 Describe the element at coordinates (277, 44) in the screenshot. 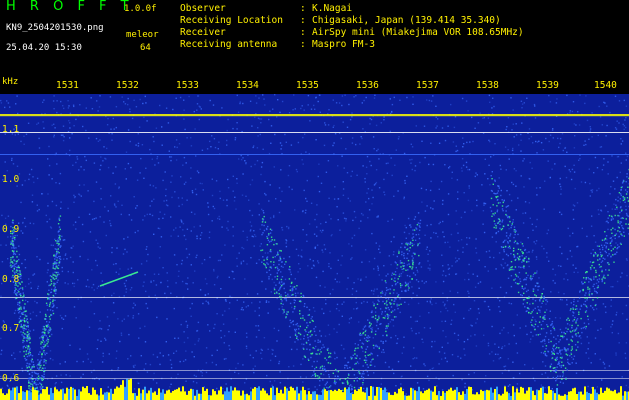

I see `info-row-antenna: Receiving antenna: Maspro FM-3` at that location.